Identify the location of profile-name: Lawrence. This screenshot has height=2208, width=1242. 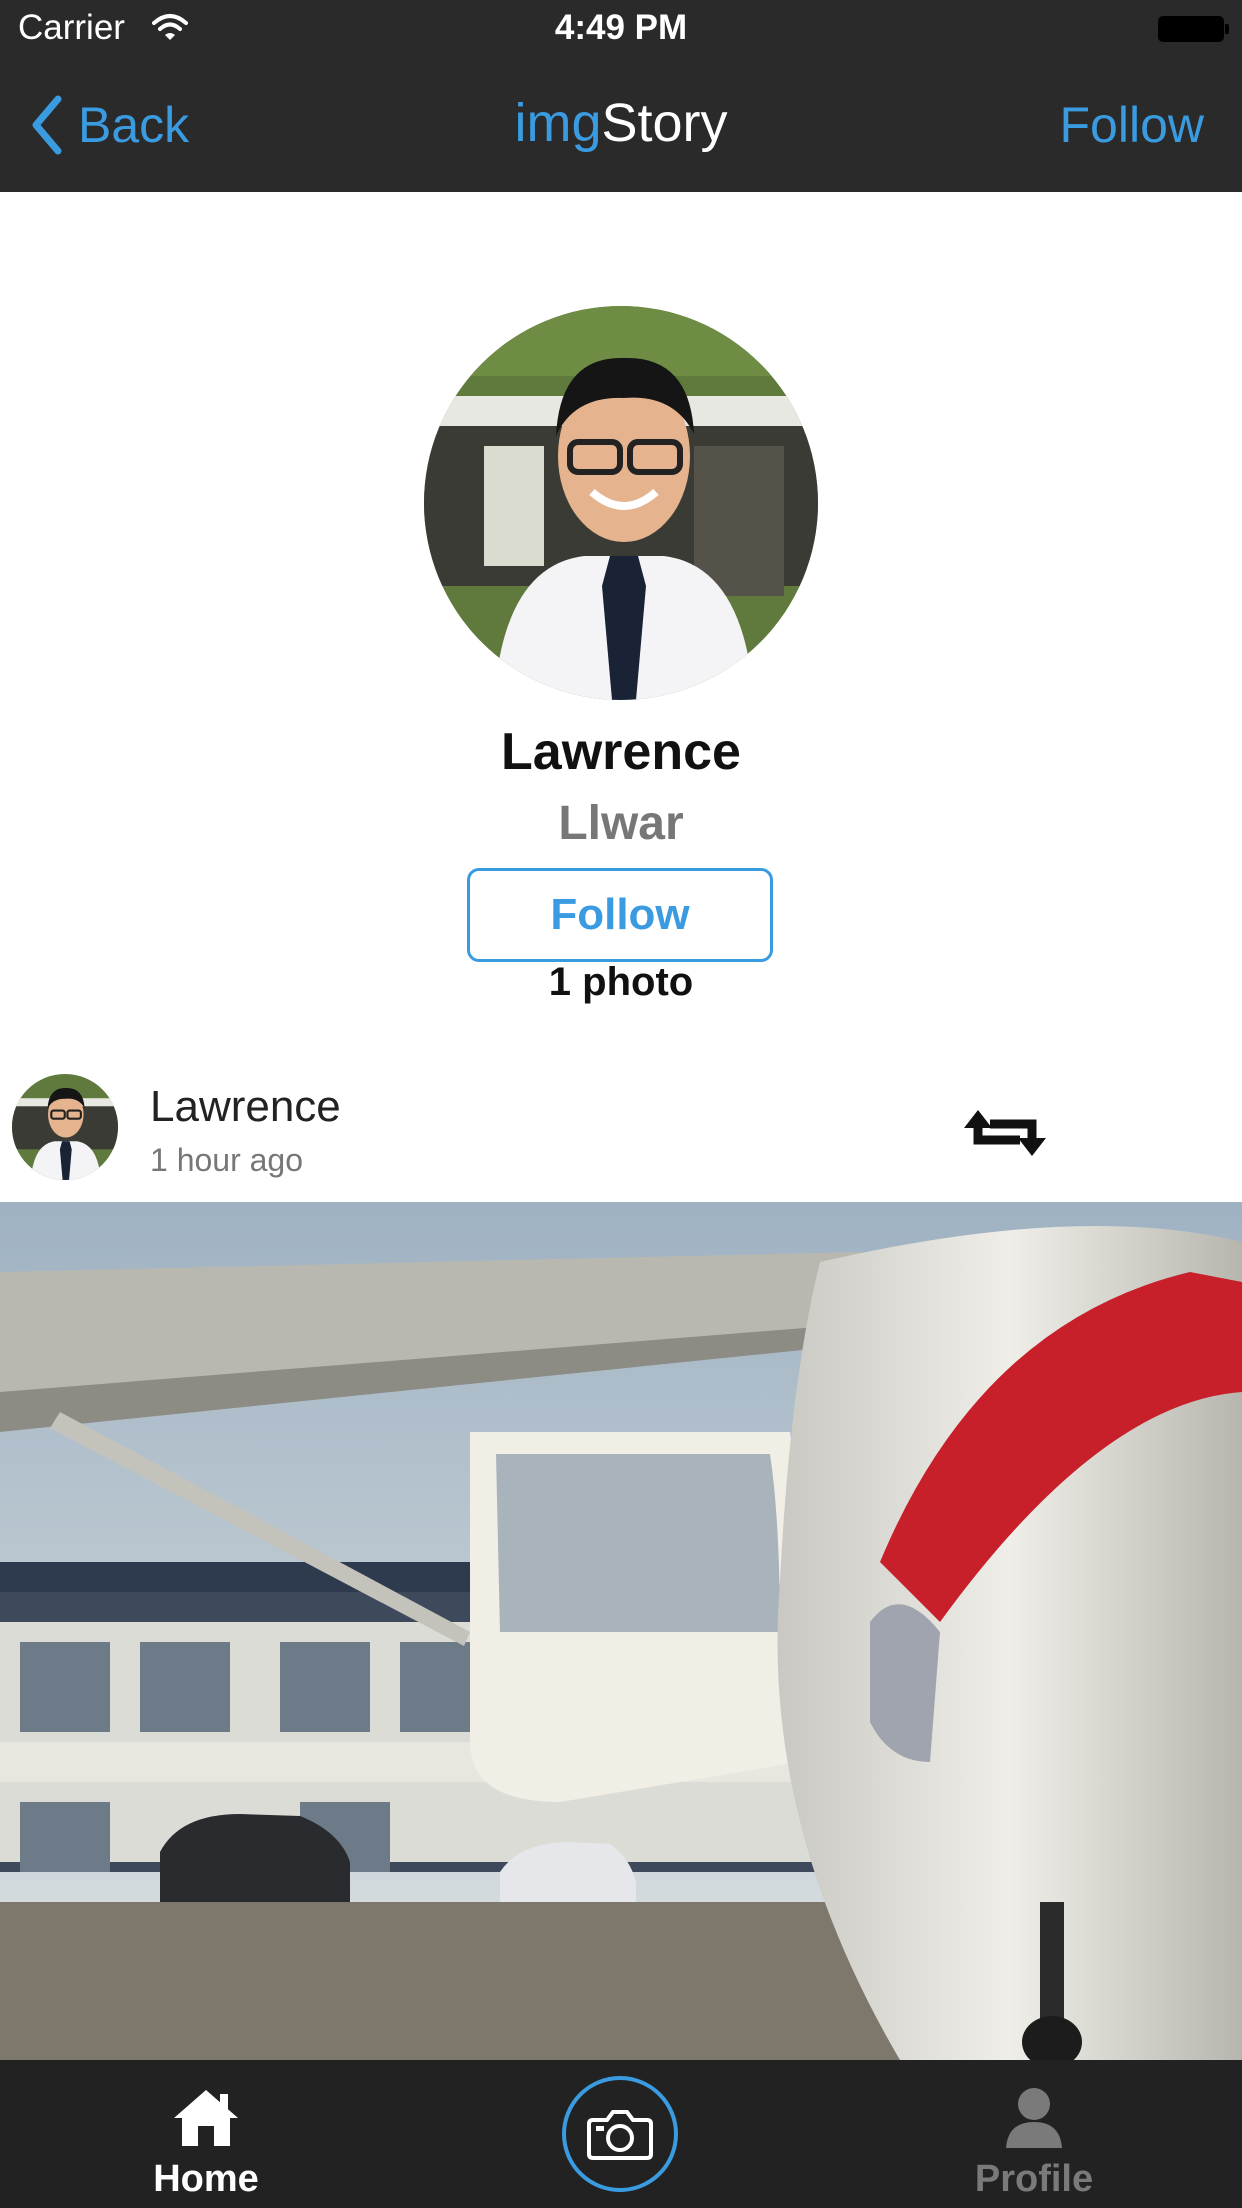
(621, 752).